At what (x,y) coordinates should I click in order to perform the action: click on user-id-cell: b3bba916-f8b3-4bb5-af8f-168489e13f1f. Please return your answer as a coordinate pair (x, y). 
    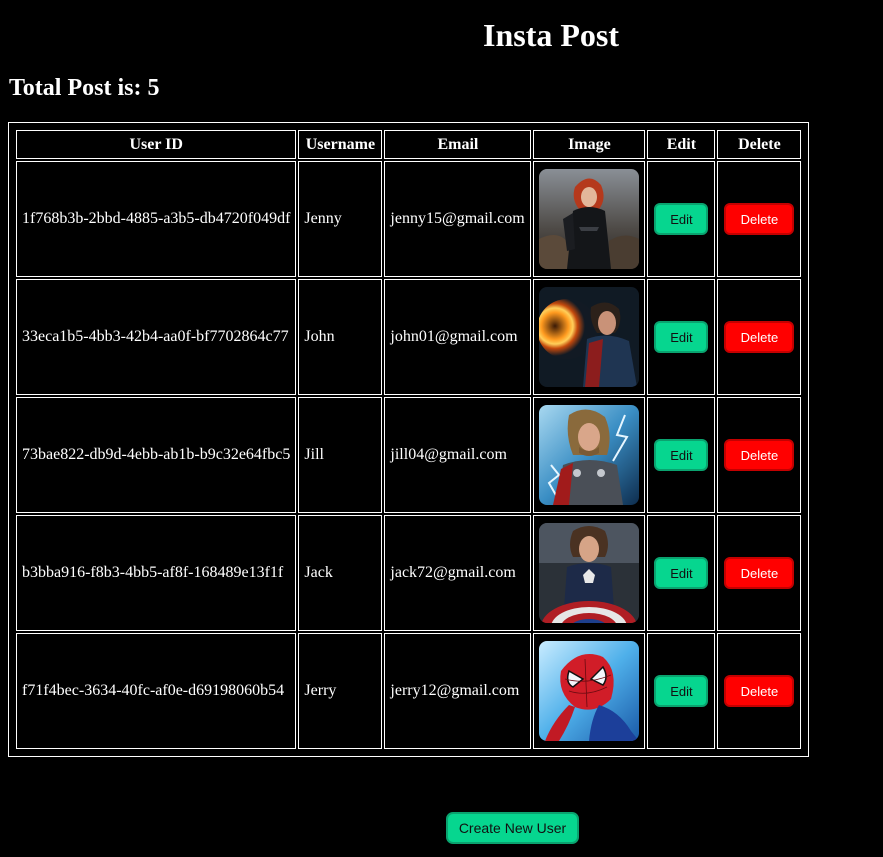
    Looking at the image, I should click on (156, 573).